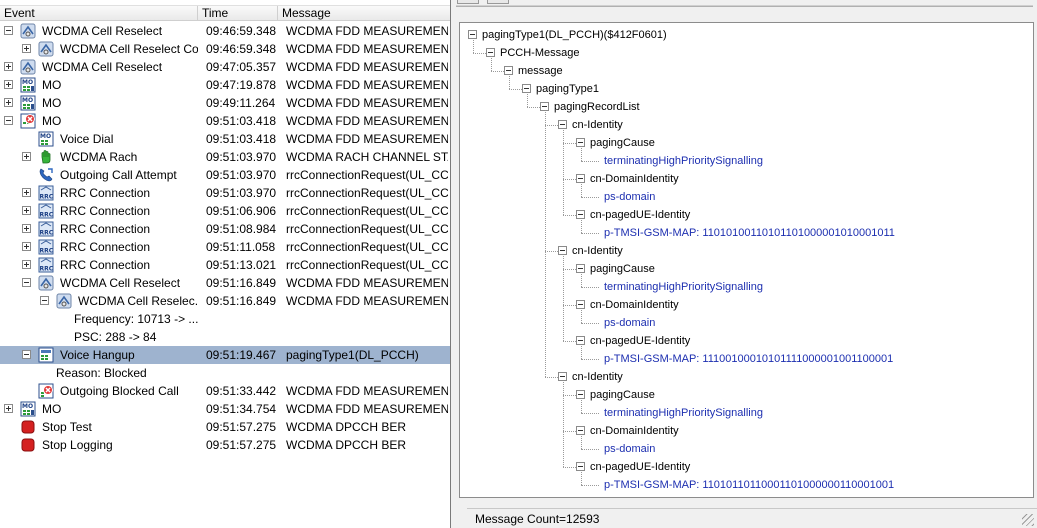  I want to click on event-row: MO MO 09:49:11.264 WCDMA FDD MEASUREMENTS, so click(225, 103).